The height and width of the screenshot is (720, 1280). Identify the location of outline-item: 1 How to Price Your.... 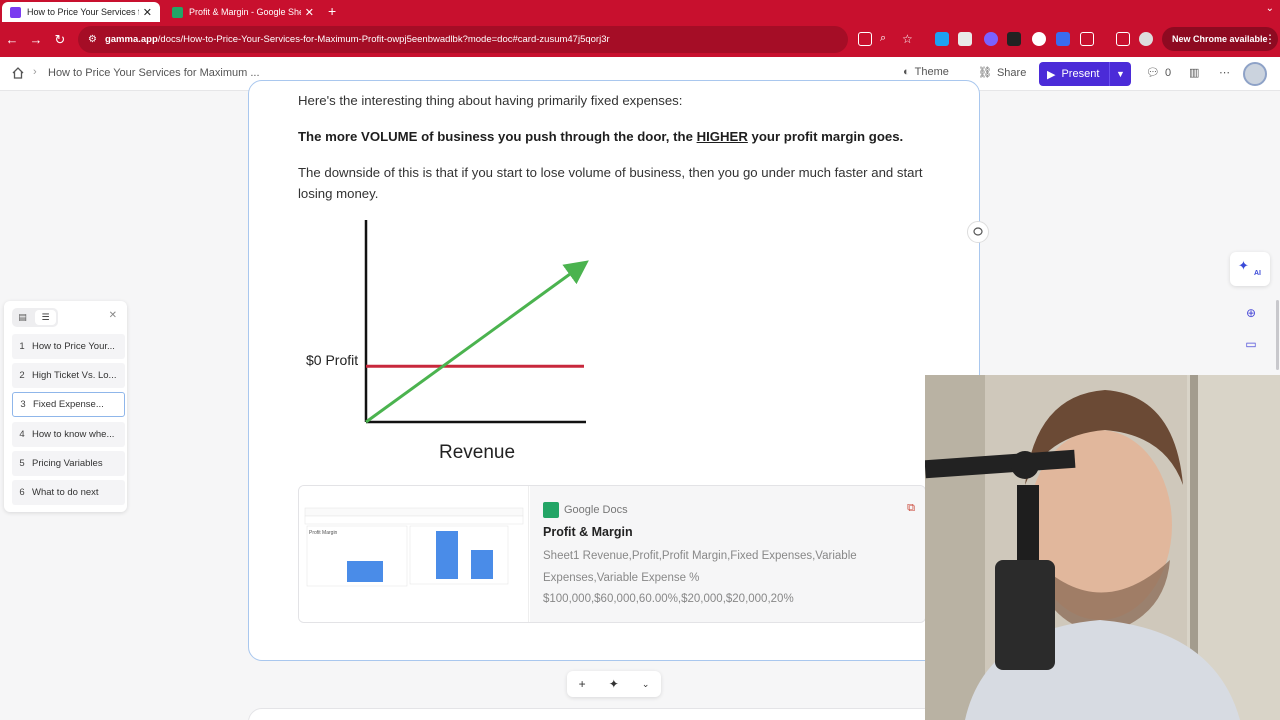
(68, 346).